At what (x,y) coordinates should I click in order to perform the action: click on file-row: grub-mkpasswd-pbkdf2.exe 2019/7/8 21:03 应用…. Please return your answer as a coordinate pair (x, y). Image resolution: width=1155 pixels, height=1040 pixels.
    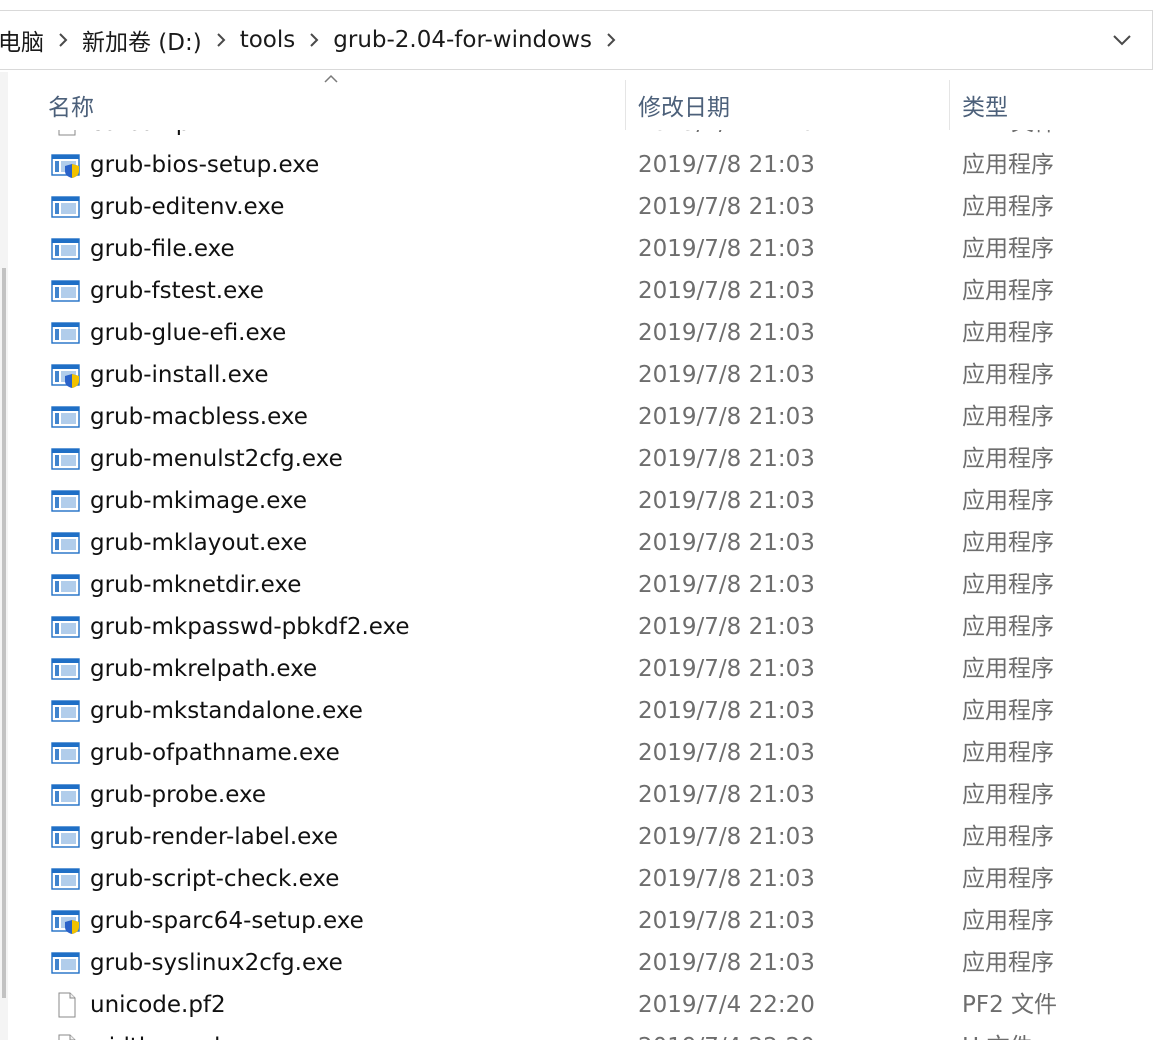
    Looking at the image, I should click on (581, 627).